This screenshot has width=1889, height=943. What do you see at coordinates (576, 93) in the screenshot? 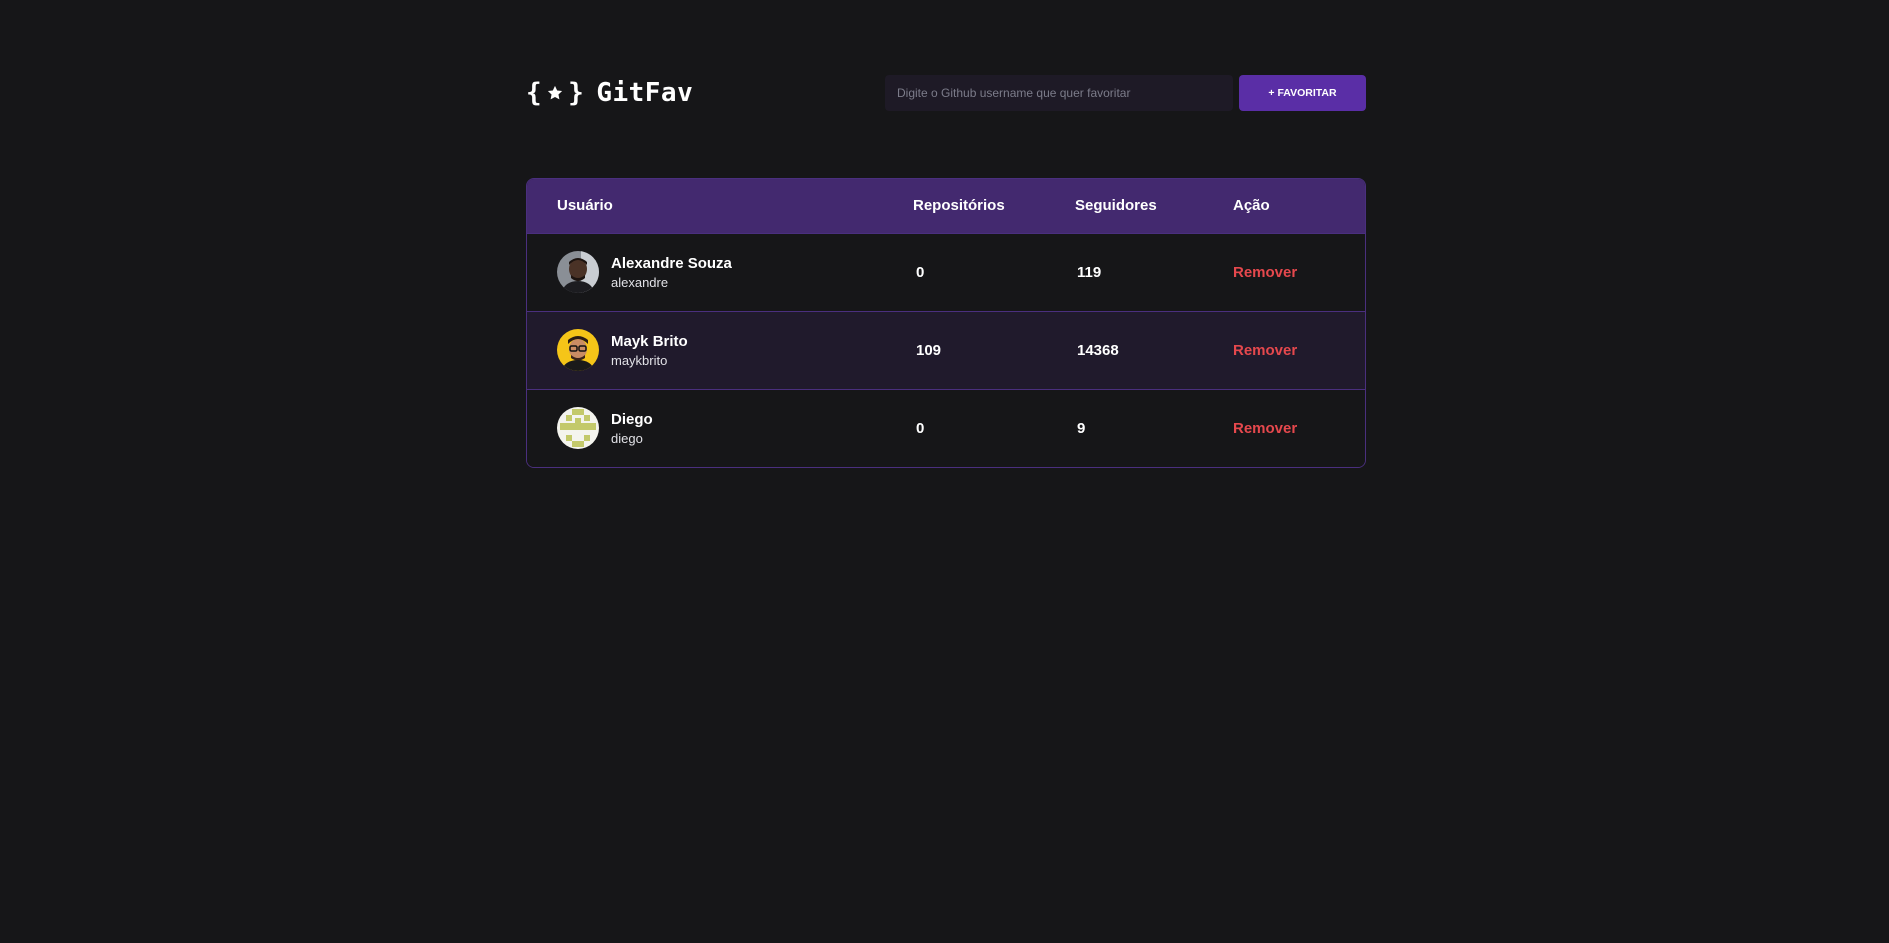
I see `logo-right-brace: }` at bounding box center [576, 93].